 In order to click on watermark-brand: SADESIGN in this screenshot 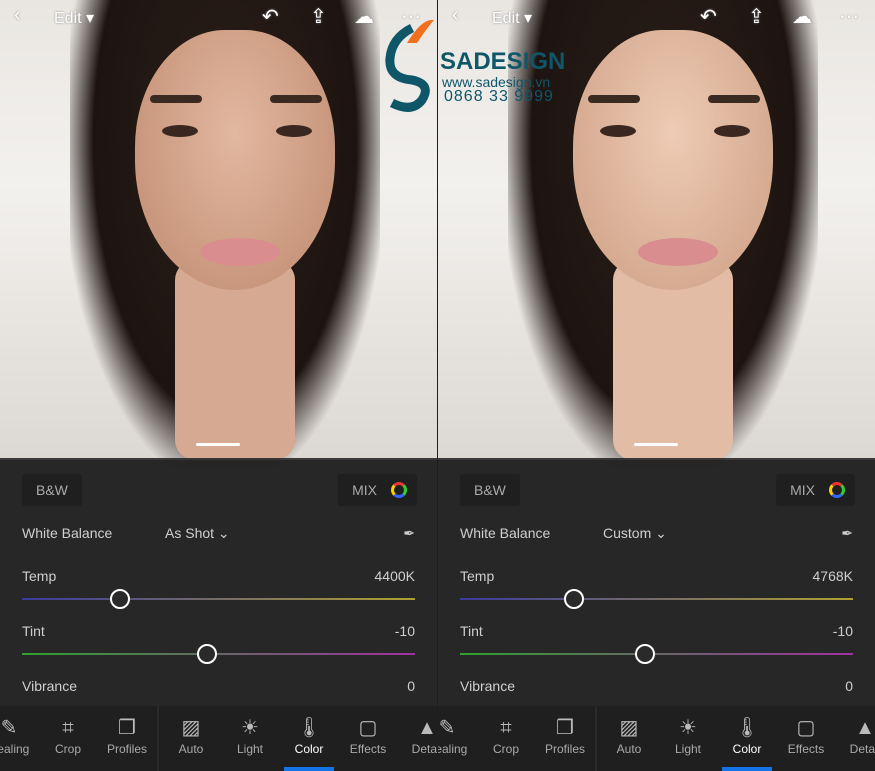, I will do `click(503, 61)`.